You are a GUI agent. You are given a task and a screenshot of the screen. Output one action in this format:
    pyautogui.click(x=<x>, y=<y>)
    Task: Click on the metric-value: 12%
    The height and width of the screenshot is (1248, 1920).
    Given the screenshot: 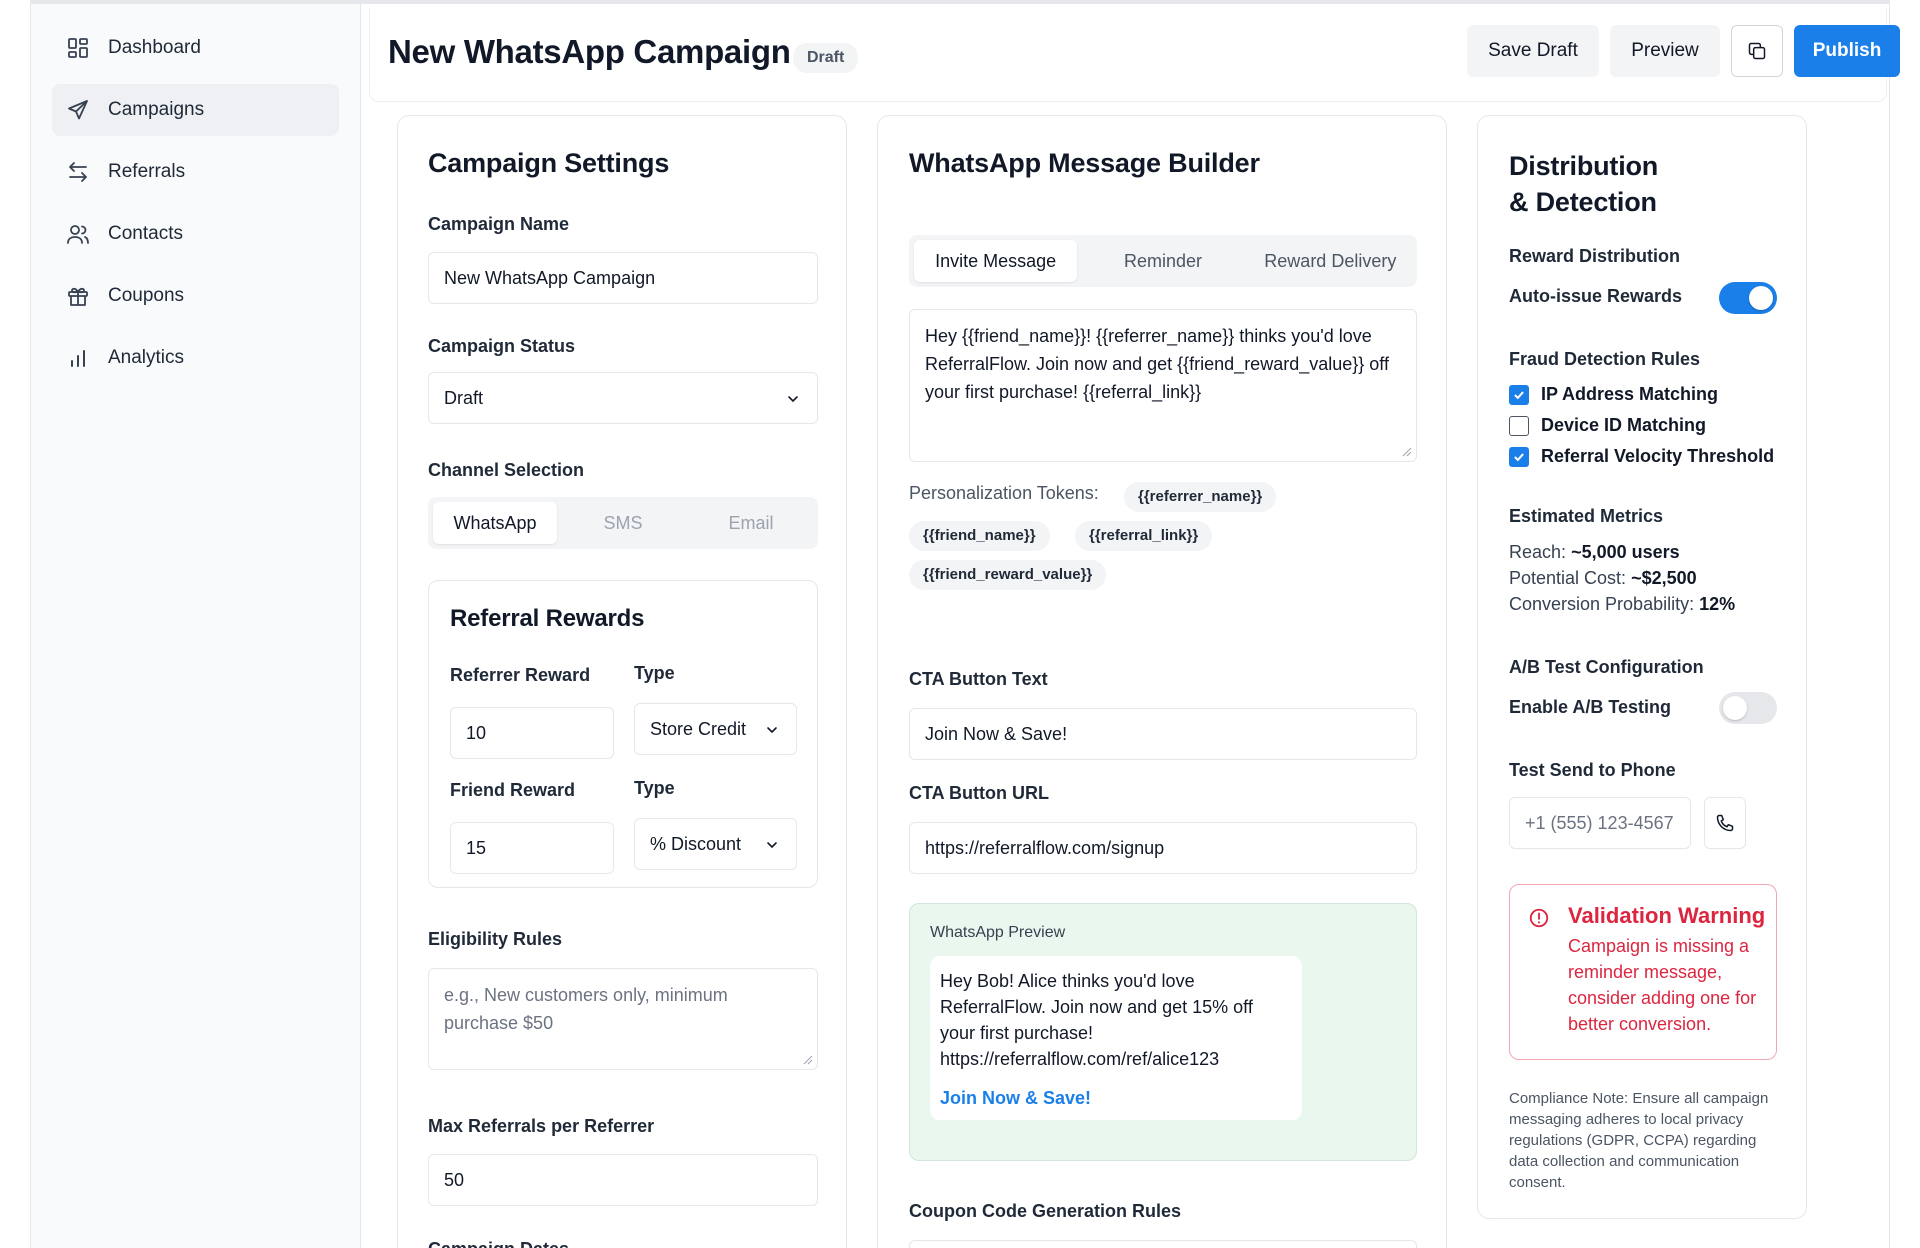 What is the action you would take?
    pyautogui.click(x=1717, y=604)
    